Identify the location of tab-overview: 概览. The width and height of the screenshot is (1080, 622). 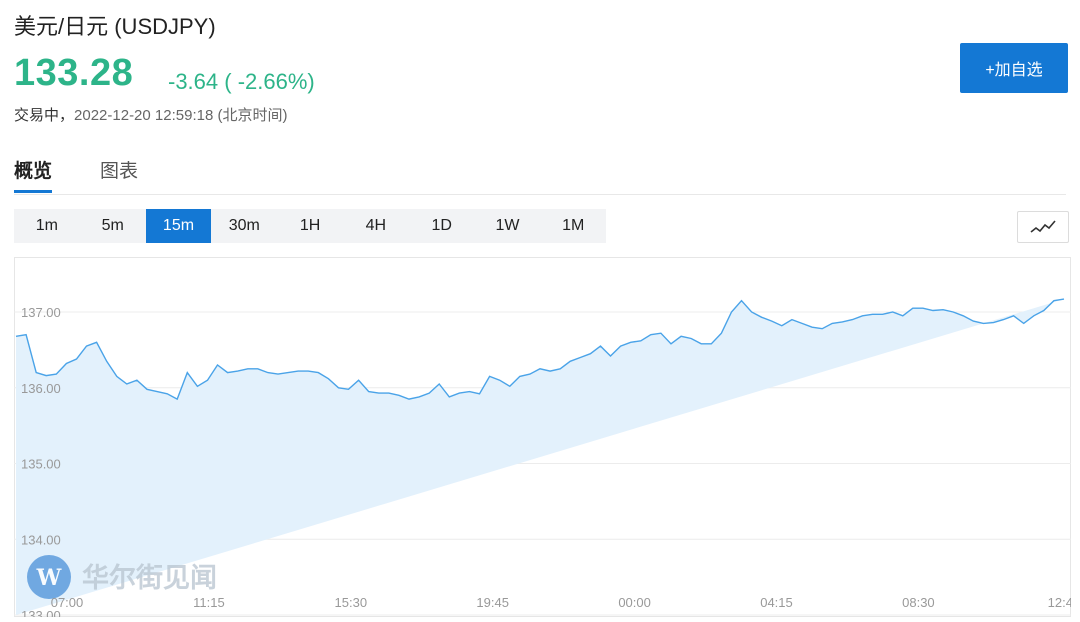
(33, 169).